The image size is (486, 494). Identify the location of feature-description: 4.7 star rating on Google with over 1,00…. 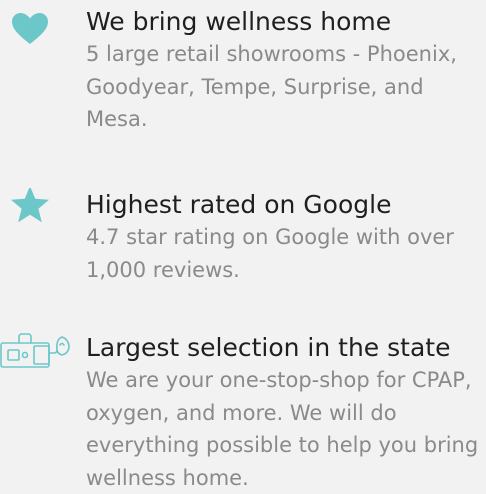
(270, 253).